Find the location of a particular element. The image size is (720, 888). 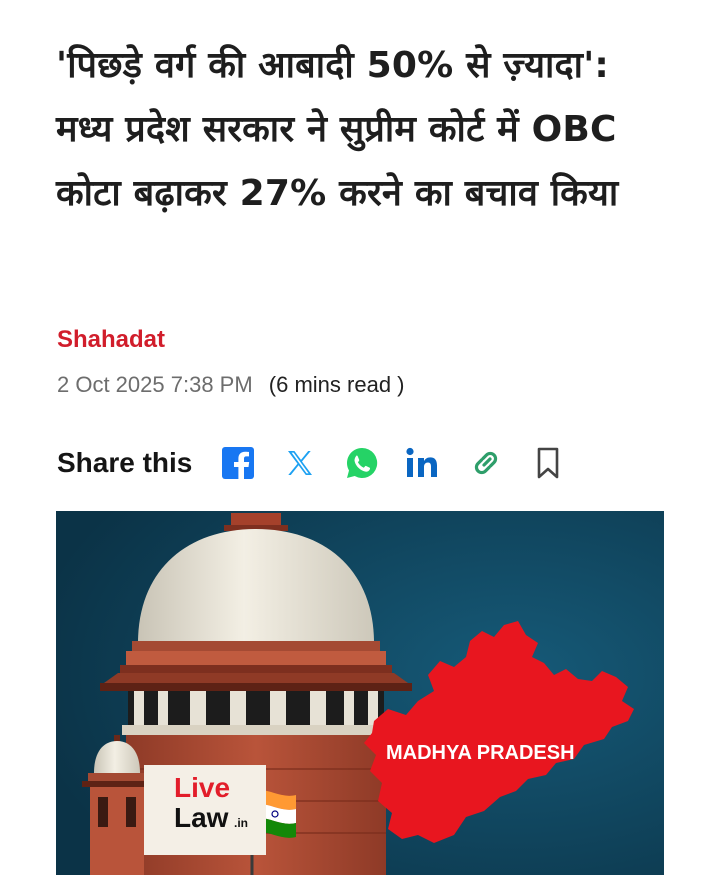

share-label: Share this is located at coordinates (125, 462).